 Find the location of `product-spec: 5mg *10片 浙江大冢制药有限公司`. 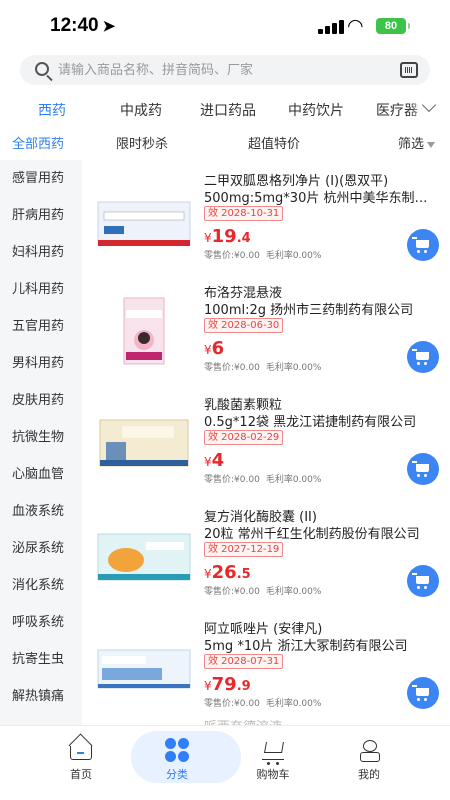

product-spec: 5mg *10片 浙江大冢制药有限公司 is located at coordinates (306, 646).